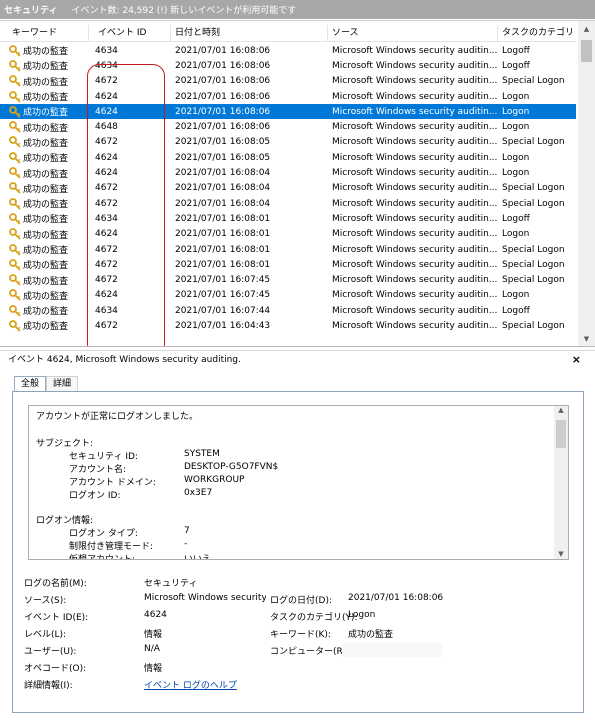 The width and height of the screenshot is (595, 721). Describe the element at coordinates (314, 618) in the screenshot. I see `task-category-label: タスクのカテゴリ(Y):` at that location.